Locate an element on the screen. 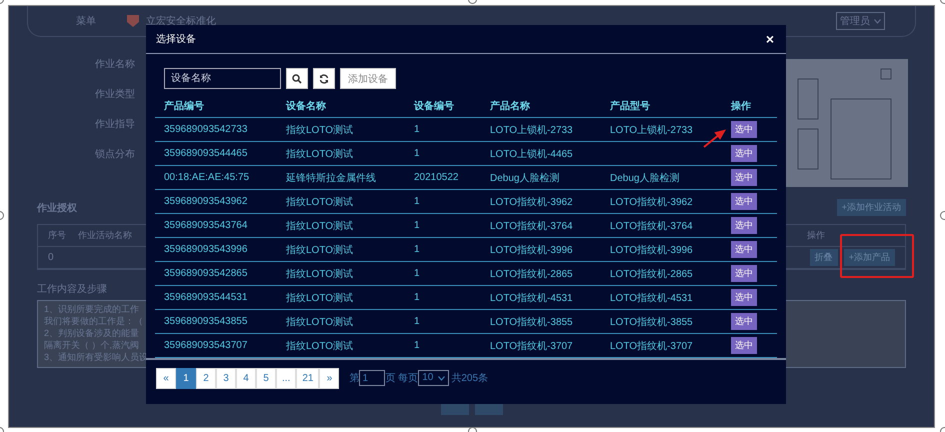 The height and width of the screenshot is (432, 945). logo-text: 立宏安全标准化 is located at coordinates (181, 21).